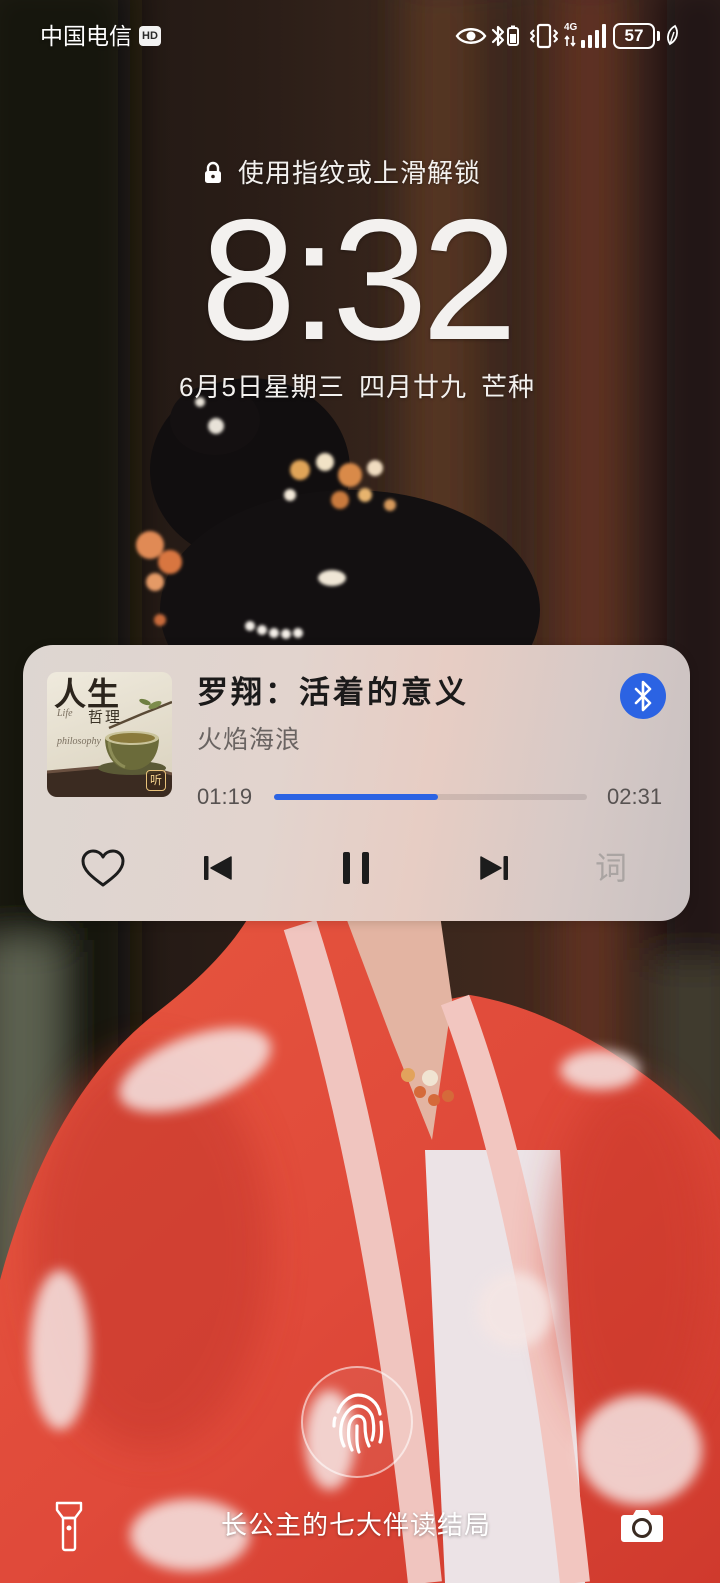 Image resolution: width=720 pixels, height=1583 pixels. What do you see at coordinates (642, 1525) in the screenshot?
I see `camera-icon` at bounding box center [642, 1525].